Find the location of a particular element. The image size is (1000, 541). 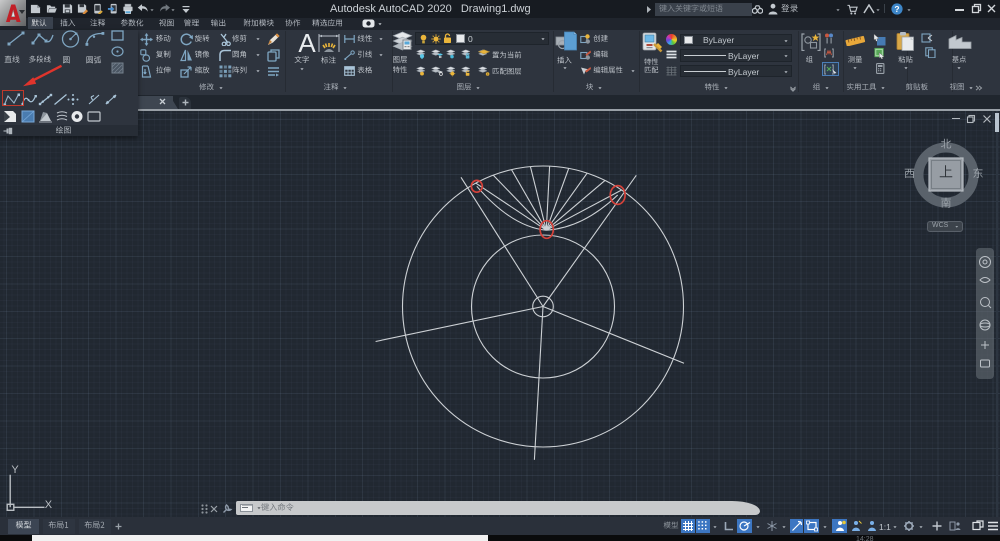

svg-text: X is located at coordinates (49, 505).